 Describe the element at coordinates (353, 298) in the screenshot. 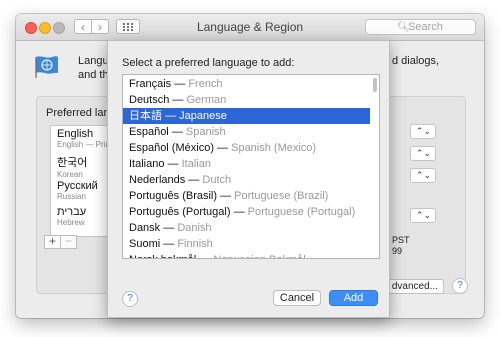

I see `add-button: Add` at that location.